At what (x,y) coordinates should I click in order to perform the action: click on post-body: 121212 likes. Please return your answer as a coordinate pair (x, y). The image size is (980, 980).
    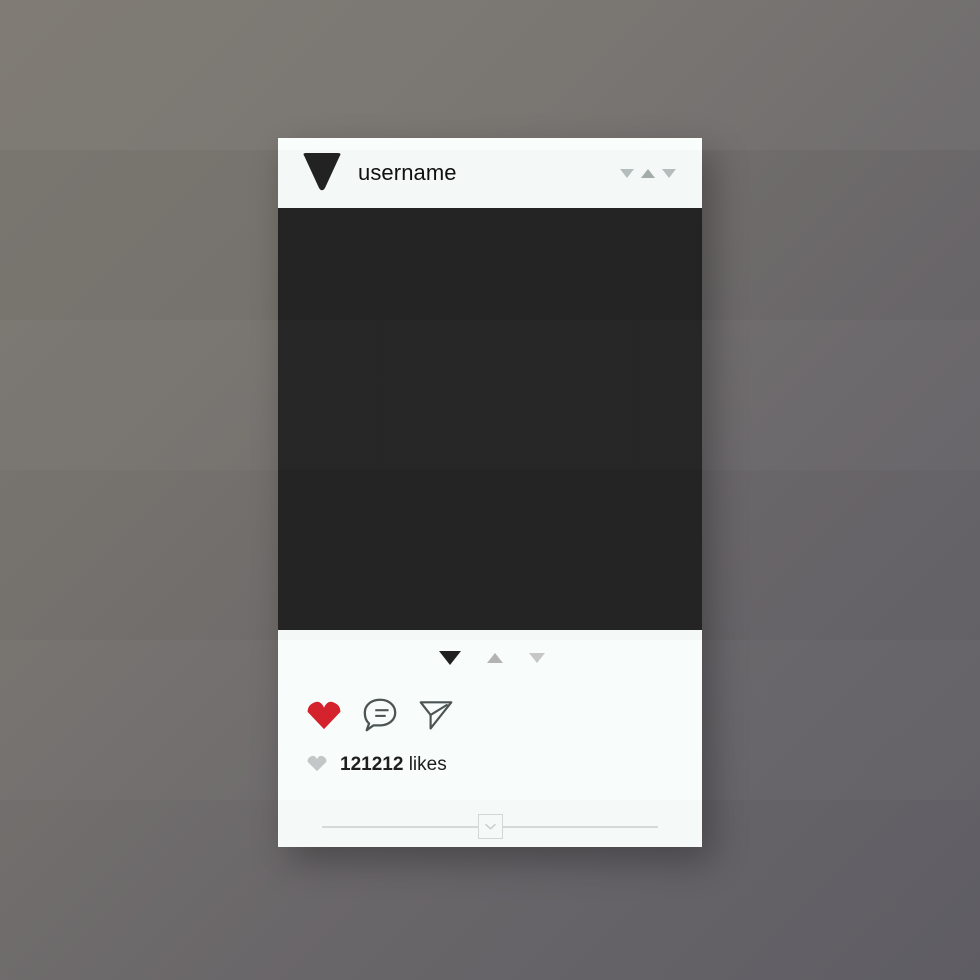
    Looking at the image, I should click on (490, 734).